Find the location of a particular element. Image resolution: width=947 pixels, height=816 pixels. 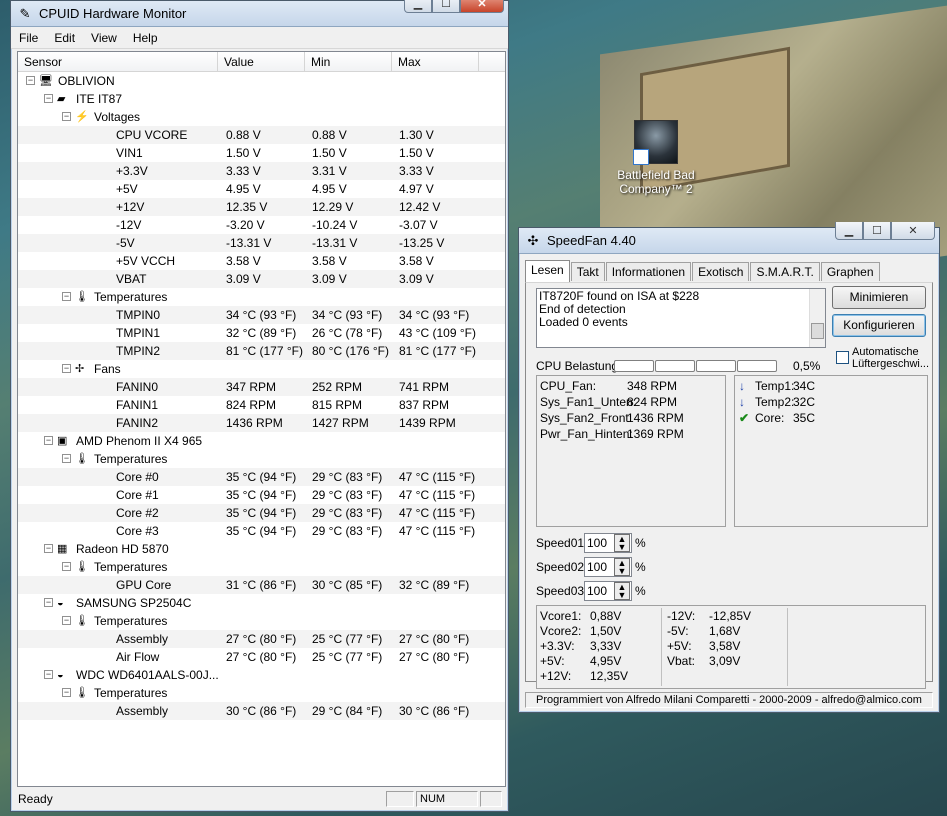

desktop-shortcut-battlefield: Battlefield Bad Company™ 2 is located at coordinates (656, 158).